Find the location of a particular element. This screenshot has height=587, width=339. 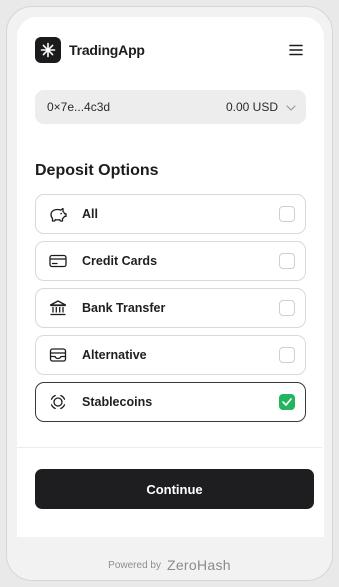

bank-icon is located at coordinates (58, 308).